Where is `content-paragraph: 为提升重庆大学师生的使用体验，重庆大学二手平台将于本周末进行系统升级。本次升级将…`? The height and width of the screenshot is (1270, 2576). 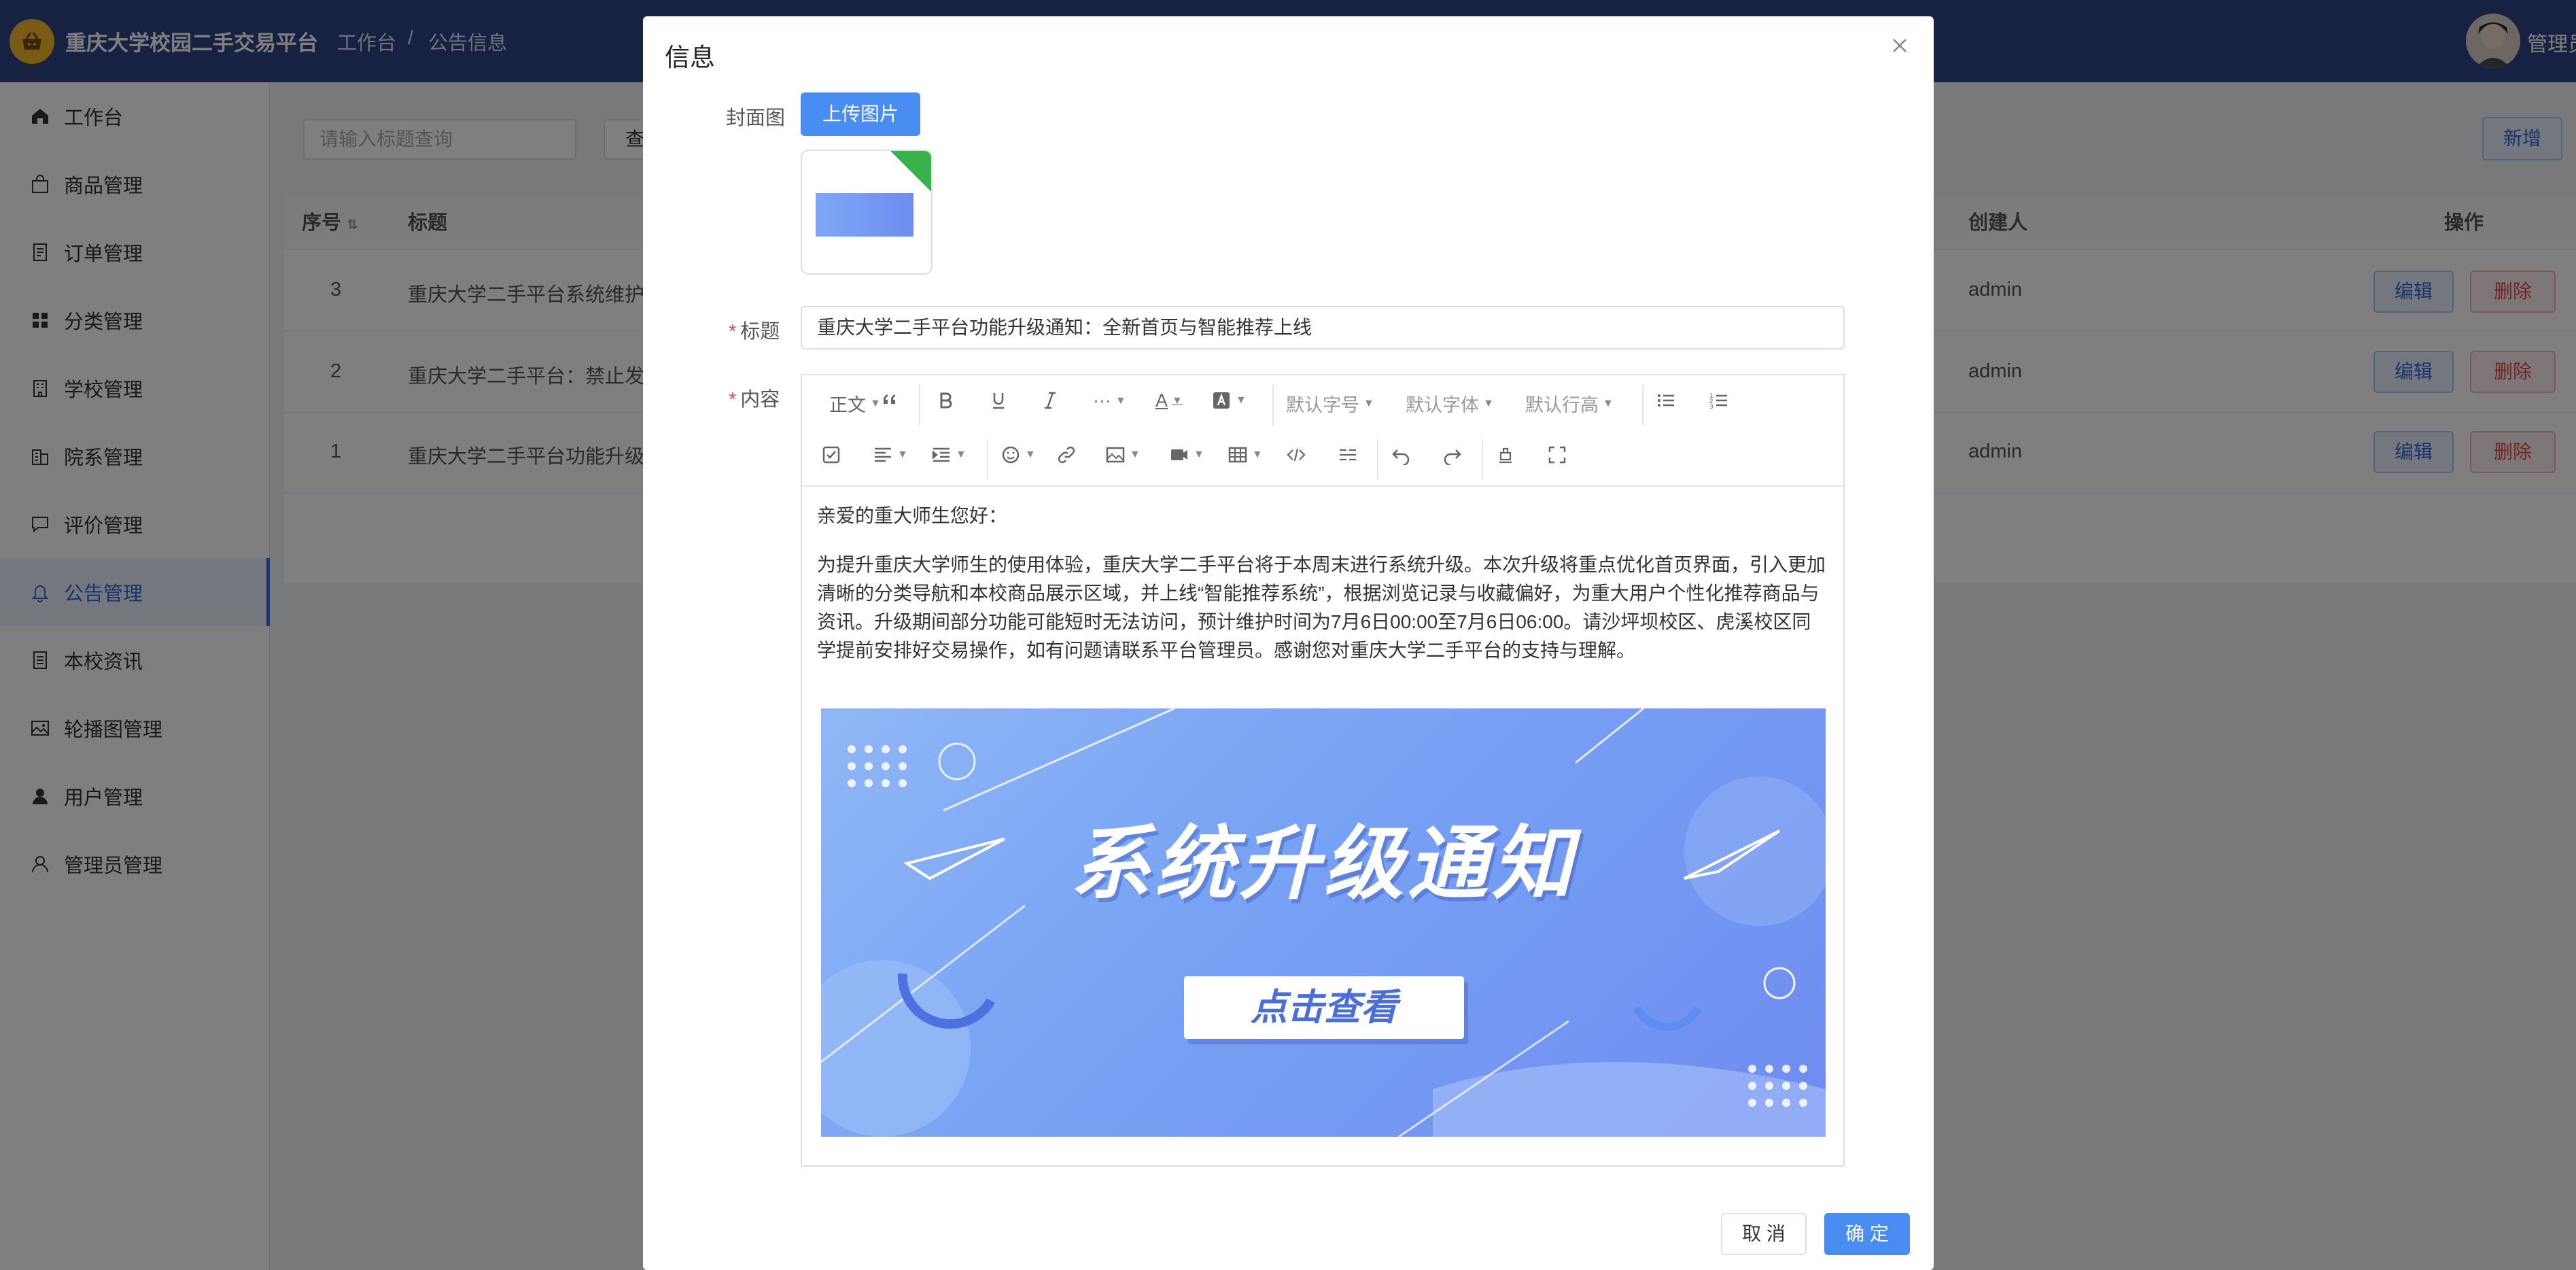
content-paragraph: 为提升重庆大学师生的使用体验，重庆大学二手平台将于本周末进行系统升级。本次升级将… is located at coordinates (1321, 607).